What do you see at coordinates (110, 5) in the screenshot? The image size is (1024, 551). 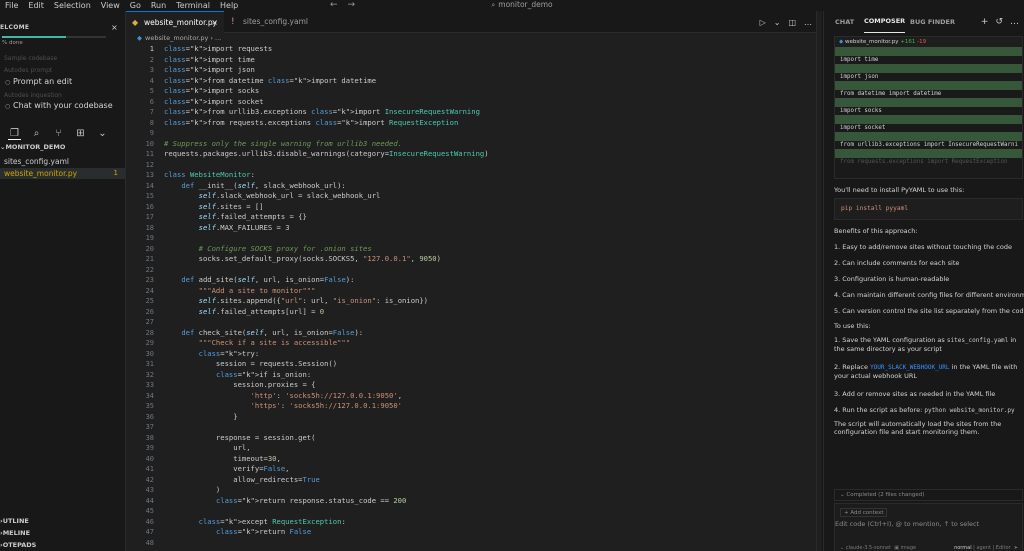 I see `menu-view: View` at bounding box center [110, 5].